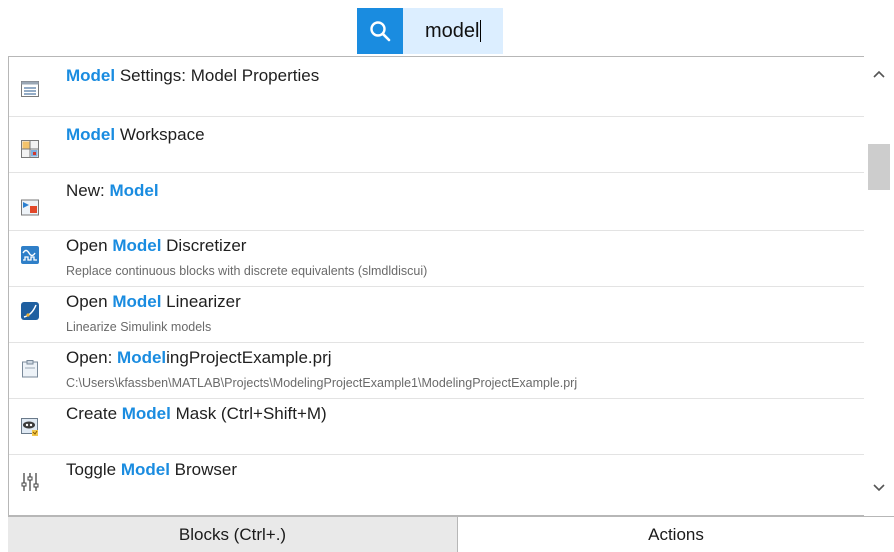 The image size is (894, 552). Describe the element at coordinates (437, 485) in the screenshot. I see `result-toggle-model-browser: Toggle Model Browser` at that location.